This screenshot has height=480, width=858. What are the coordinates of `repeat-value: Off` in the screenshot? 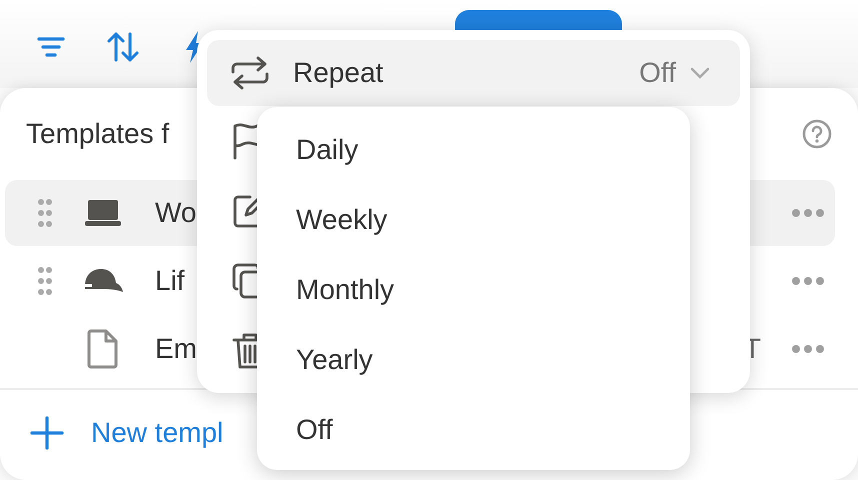 It's located at (657, 73).